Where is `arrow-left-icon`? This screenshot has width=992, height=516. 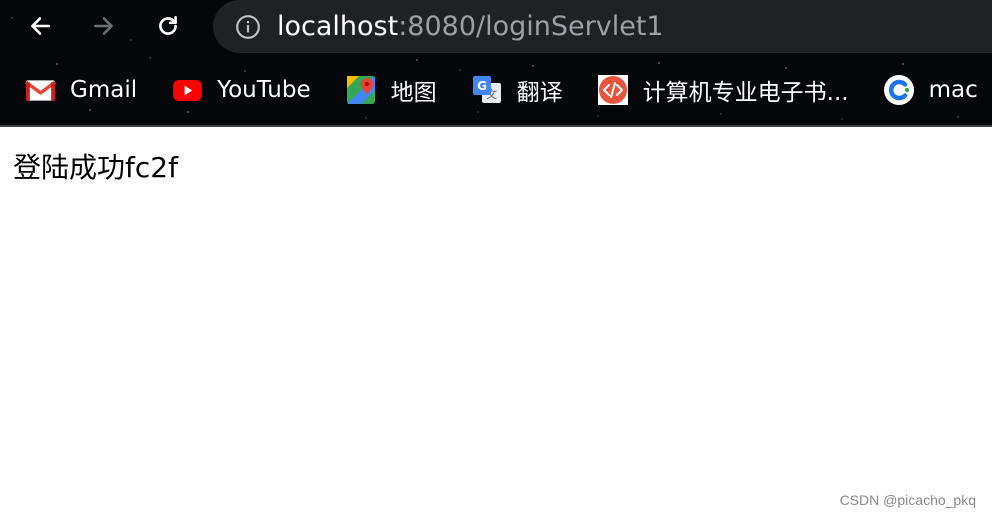
arrow-left-icon is located at coordinates (40, 26).